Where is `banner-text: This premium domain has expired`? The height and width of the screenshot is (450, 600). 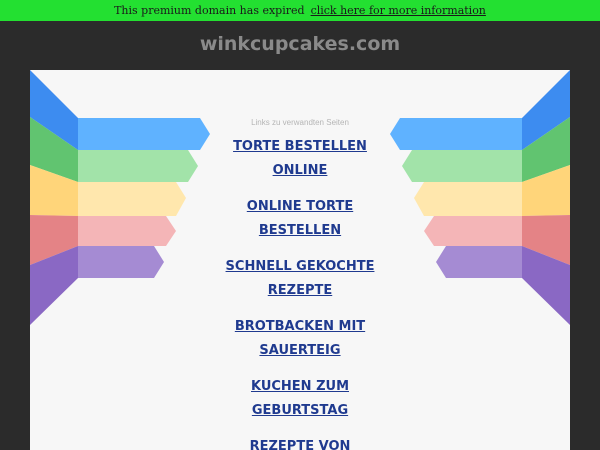 banner-text: This premium domain has expired is located at coordinates (209, 10).